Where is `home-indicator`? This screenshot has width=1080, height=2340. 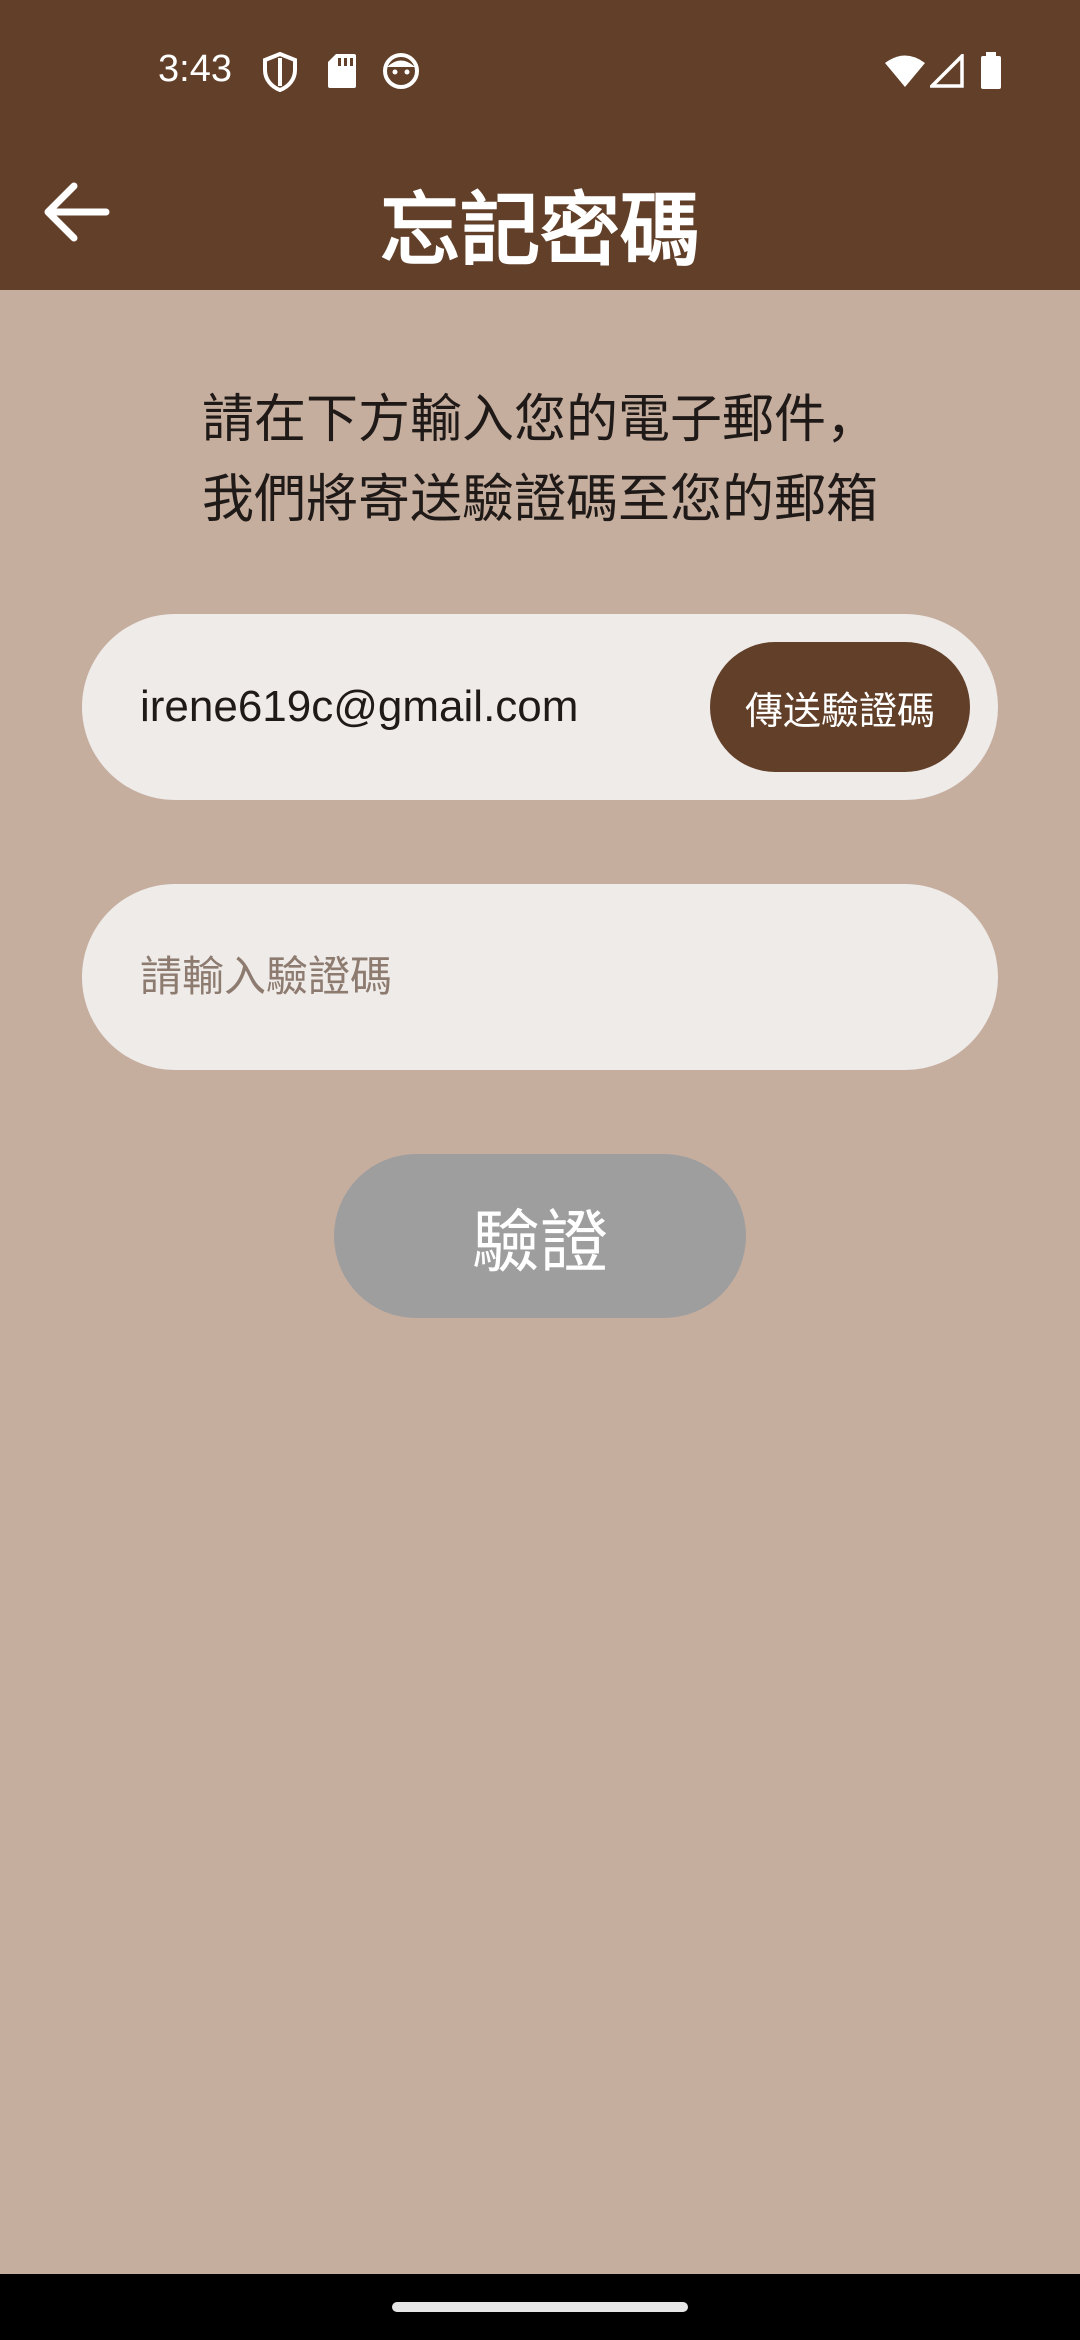
home-indicator is located at coordinates (540, 2307).